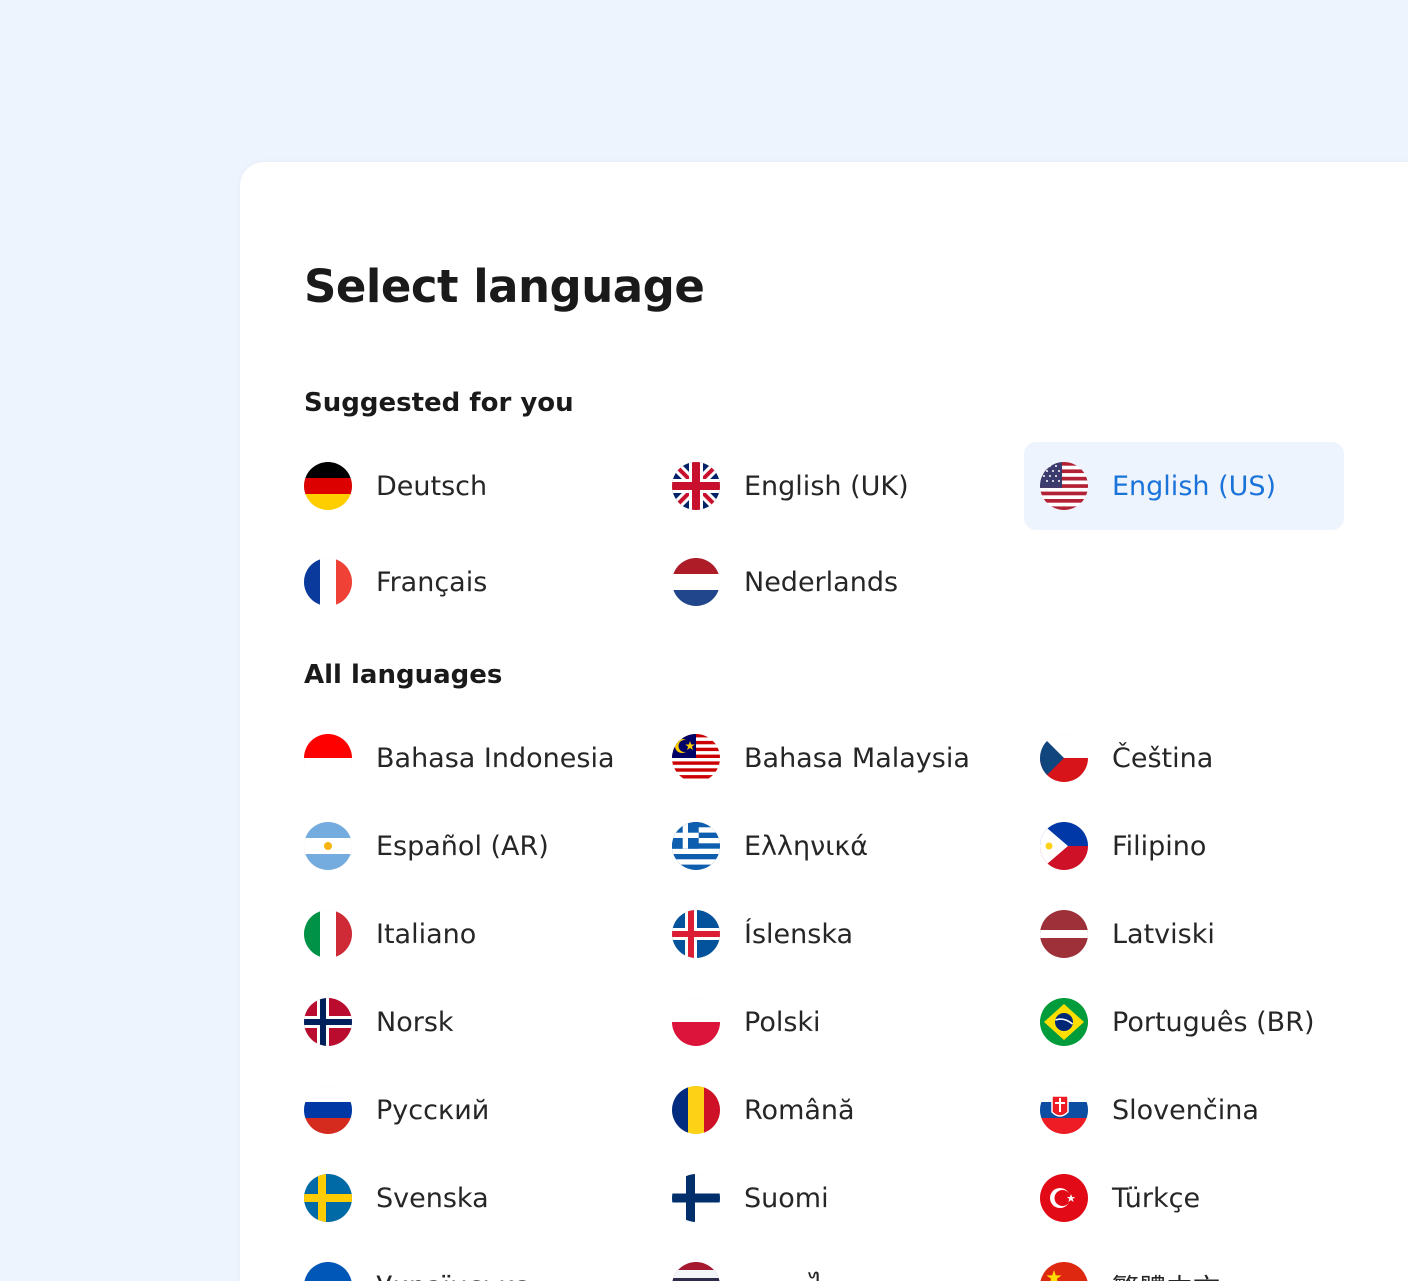 Image resolution: width=1408 pixels, height=1281 pixels. Describe the element at coordinates (696, 758) in the screenshot. I see `malaysia-flag-icon` at that location.